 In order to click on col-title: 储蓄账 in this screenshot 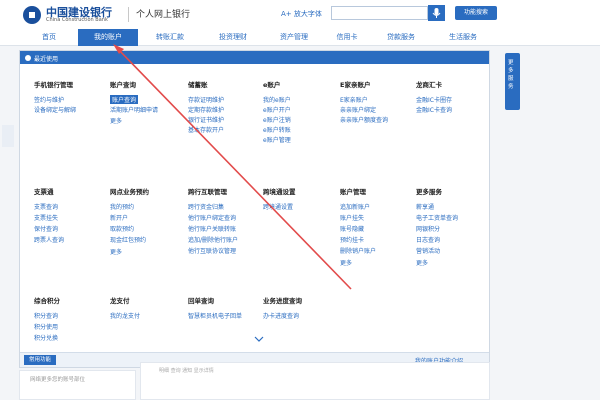, I will do `click(198, 85)`.